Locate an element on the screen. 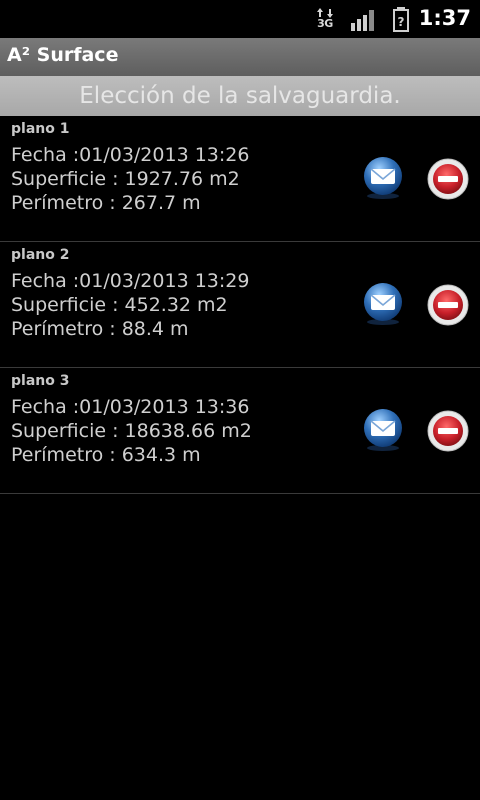 Image resolution: width=480 pixels, height=800 pixels. list-header-text: Elección de la salvaguardia. is located at coordinates (240, 96).